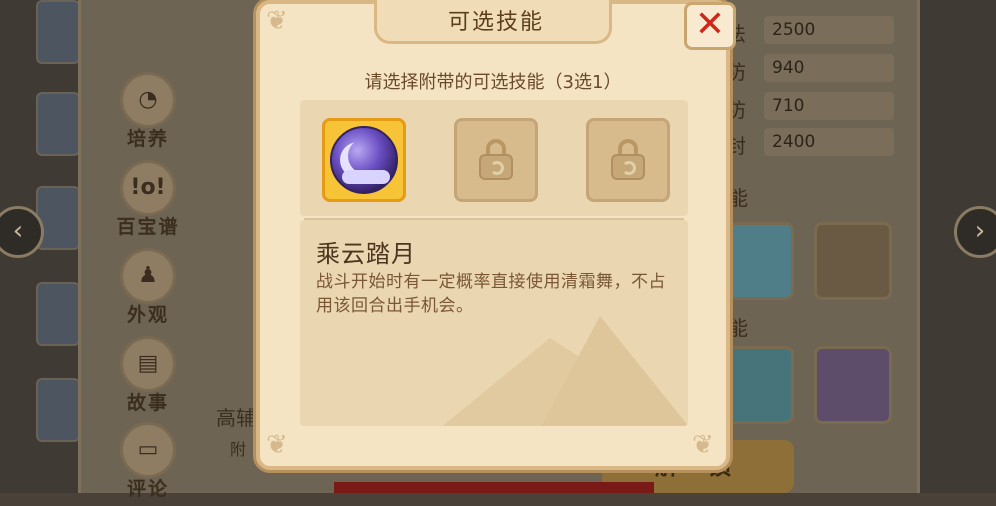 The image size is (996, 506). Describe the element at coordinates (829, 68) in the screenshot. I see `stat-value: 940` at that location.